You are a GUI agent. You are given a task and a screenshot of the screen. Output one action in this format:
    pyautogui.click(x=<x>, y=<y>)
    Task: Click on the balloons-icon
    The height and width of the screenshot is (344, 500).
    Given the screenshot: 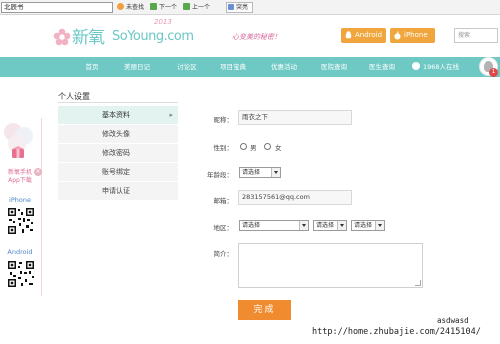 What is the action you would take?
    pyautogui.click(x=18, y=140)
    